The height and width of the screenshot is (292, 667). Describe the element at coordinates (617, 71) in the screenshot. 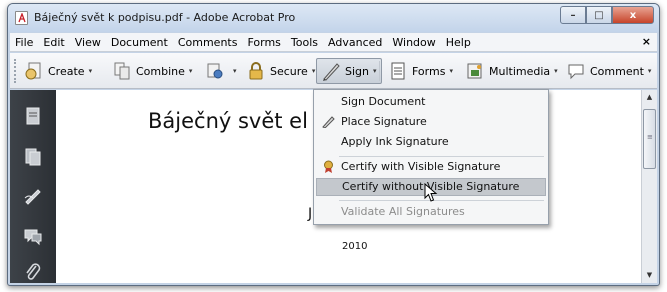

I see `comment-label: Comment` at that location.